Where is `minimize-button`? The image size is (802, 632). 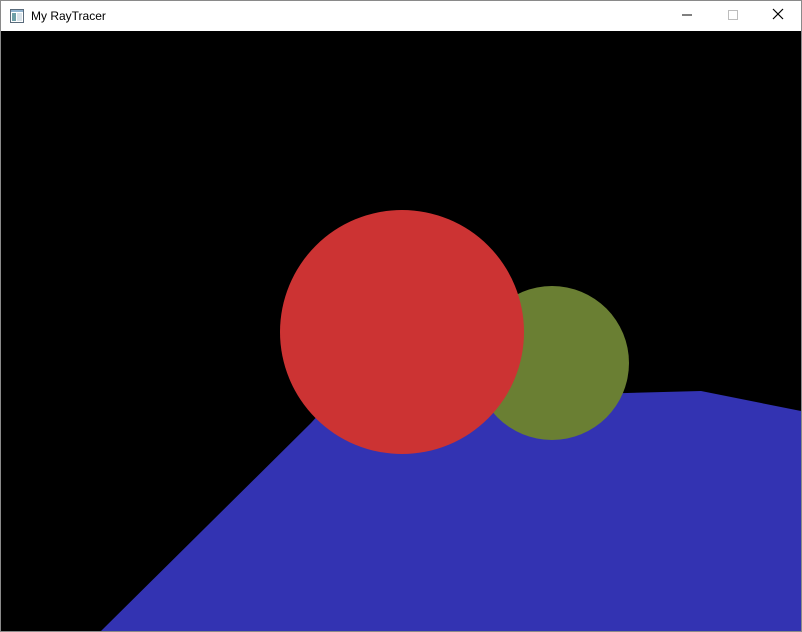 minimize-button is located at coordinates (687, 16).